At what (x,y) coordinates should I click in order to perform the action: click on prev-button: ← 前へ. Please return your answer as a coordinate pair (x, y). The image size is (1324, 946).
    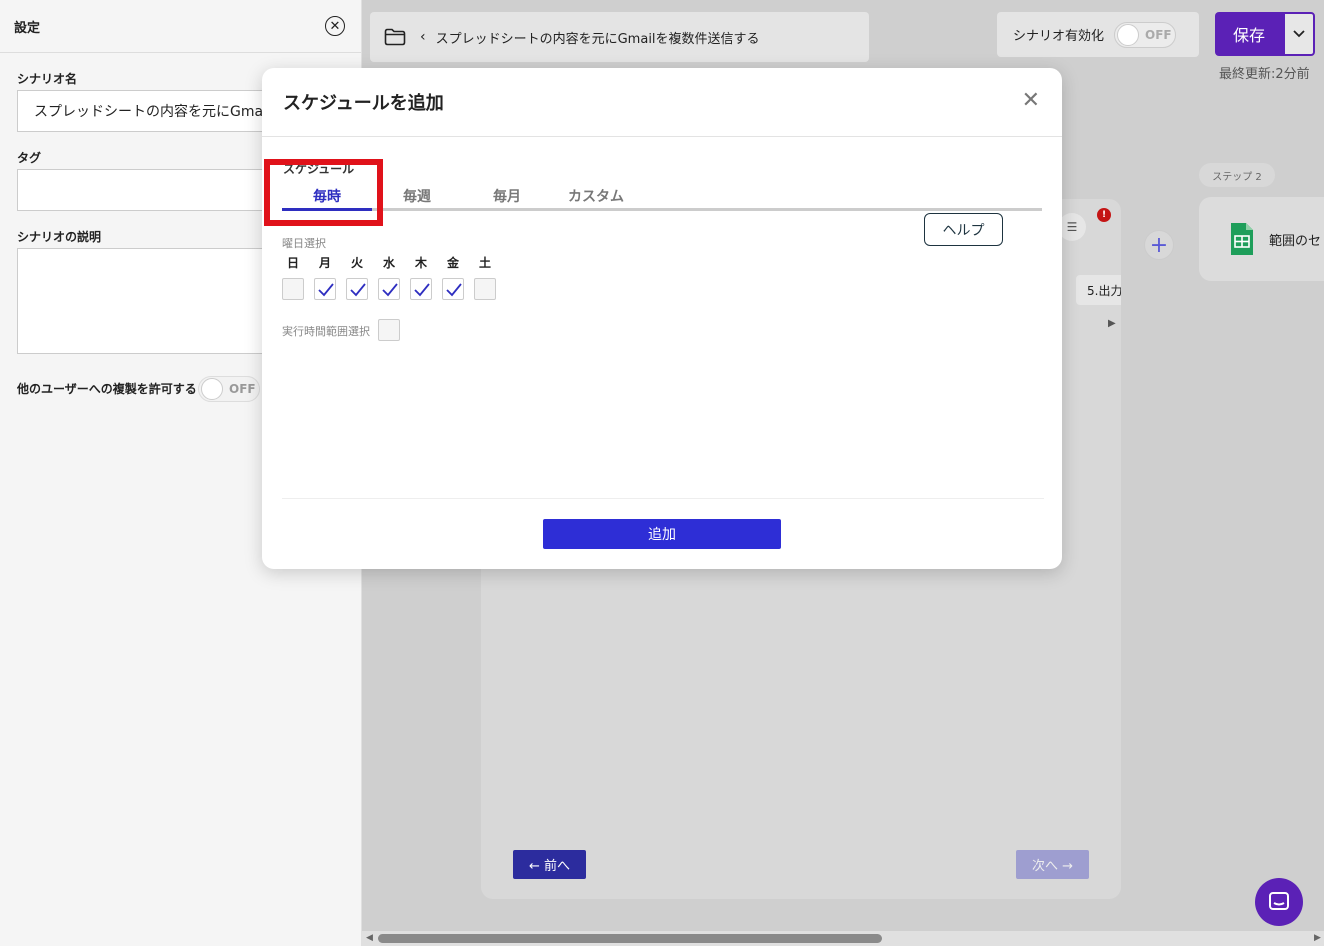
    Looking at the image, I should click on (549, 864).